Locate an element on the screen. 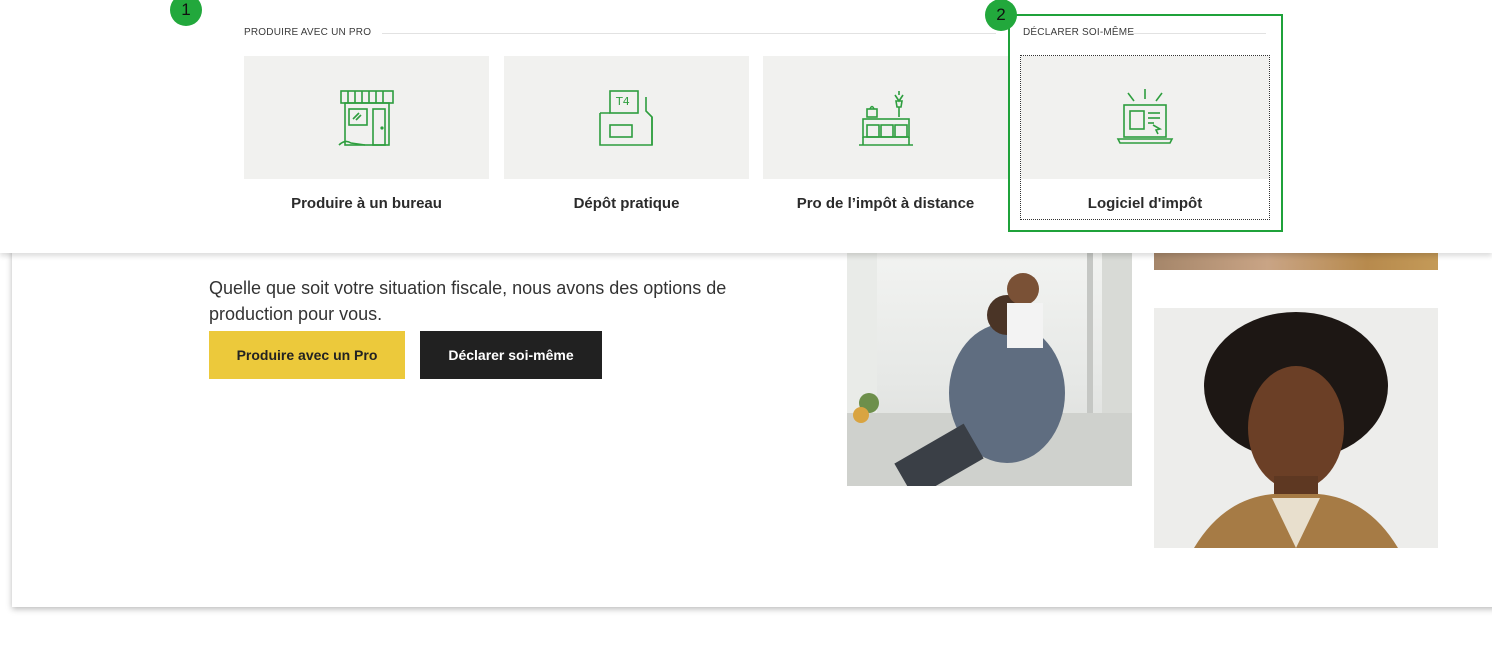 Image resolution: width=1492 pixels, height=668 pixels. option-label: Pro de l’impôt à distance is located at coordinates (885, 203).